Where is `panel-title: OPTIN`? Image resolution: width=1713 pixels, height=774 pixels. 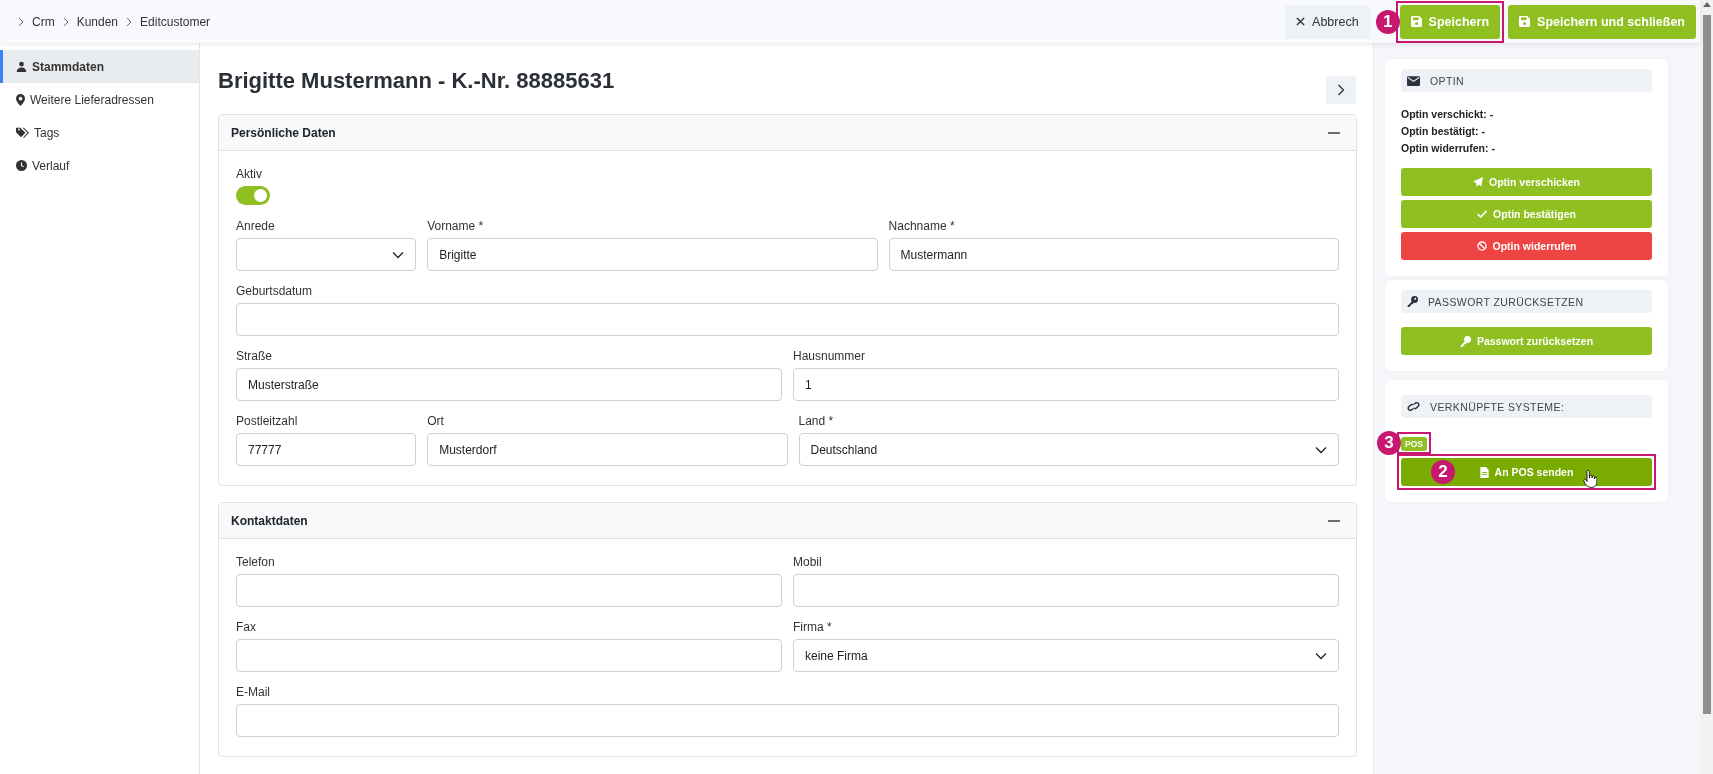
panel-title: OPTIN is located at coordinates (1447, 80).